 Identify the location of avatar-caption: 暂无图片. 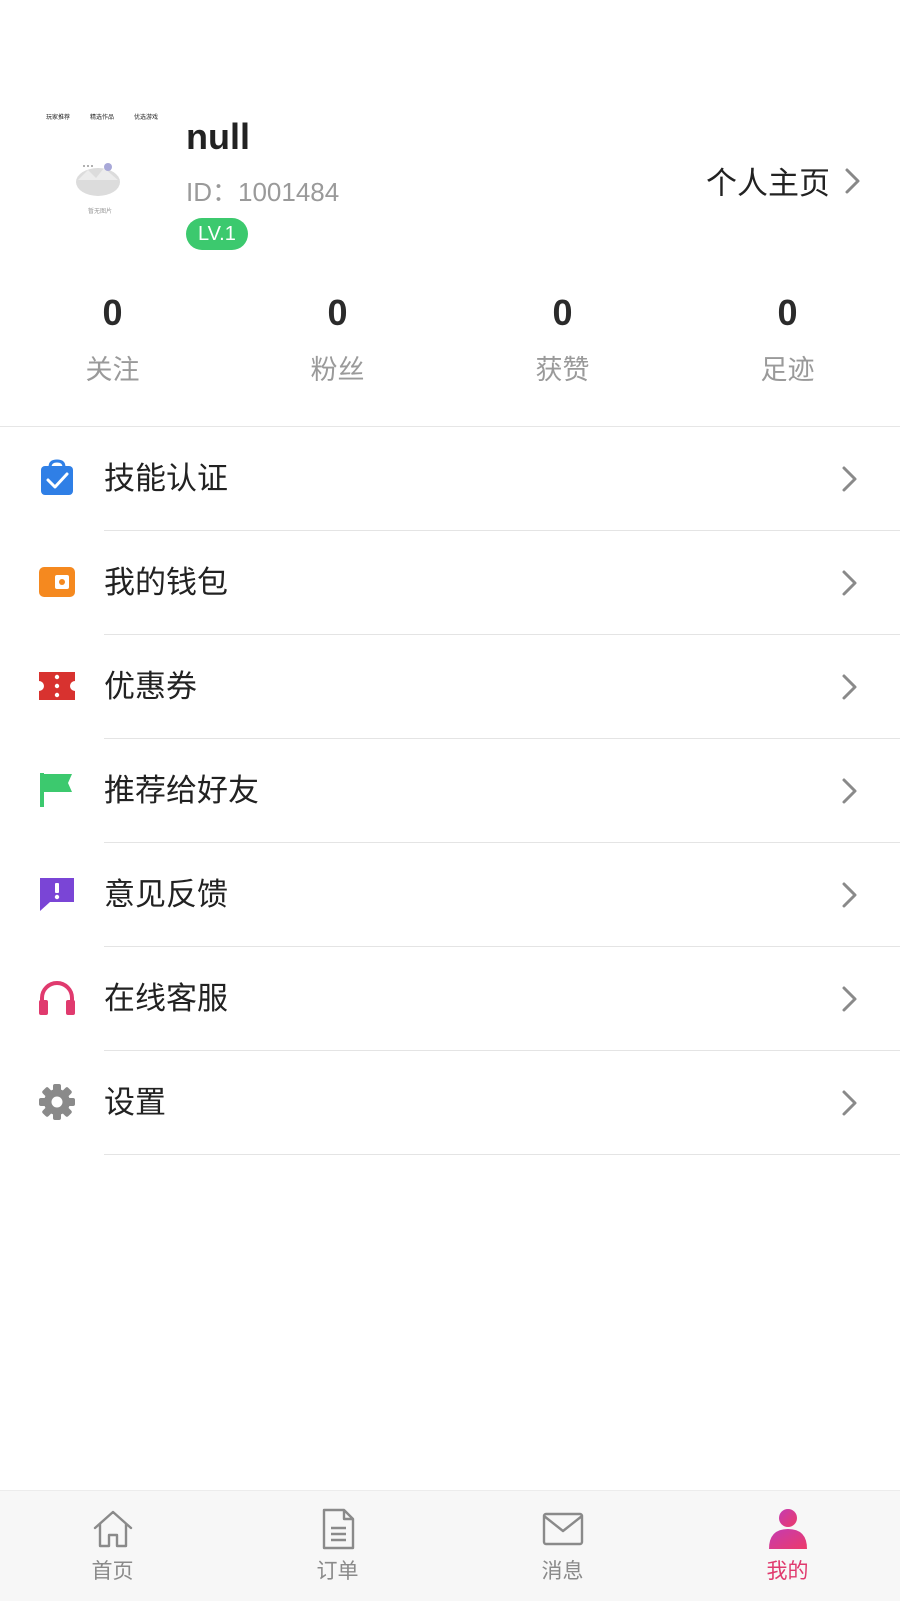
(100, 211).